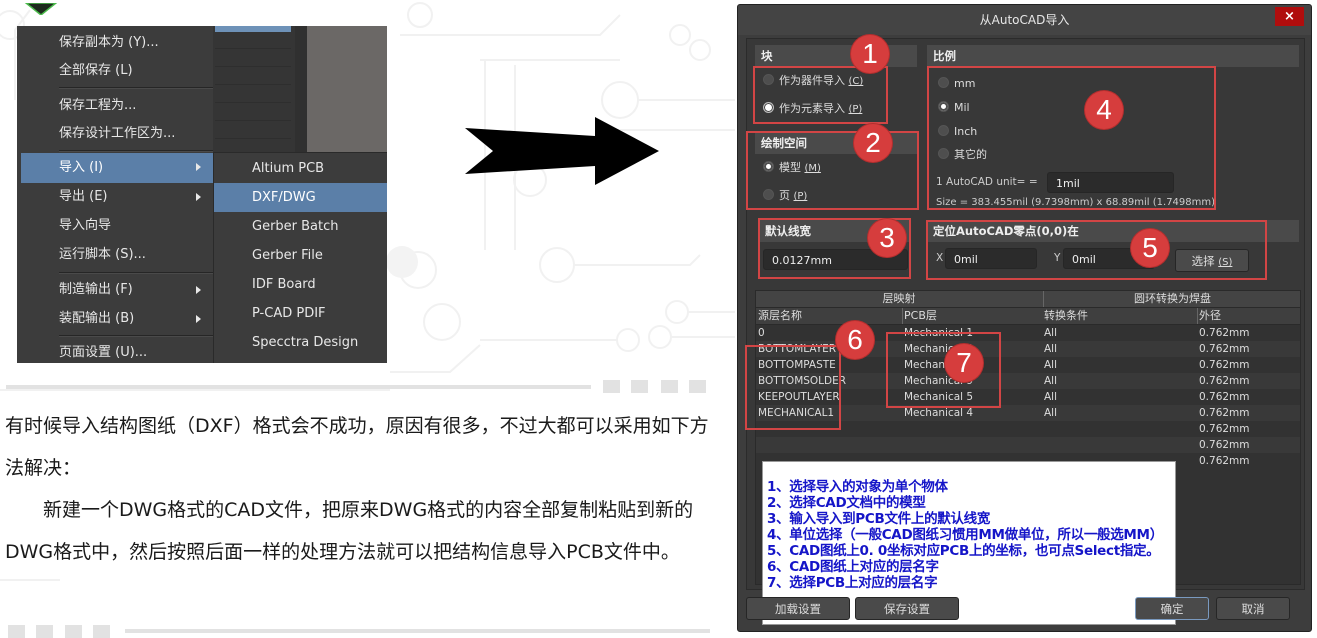  What do you see at coordinates (254, 89) in the screenshot?
I see `background-panel` at bounding box center [254, 89].